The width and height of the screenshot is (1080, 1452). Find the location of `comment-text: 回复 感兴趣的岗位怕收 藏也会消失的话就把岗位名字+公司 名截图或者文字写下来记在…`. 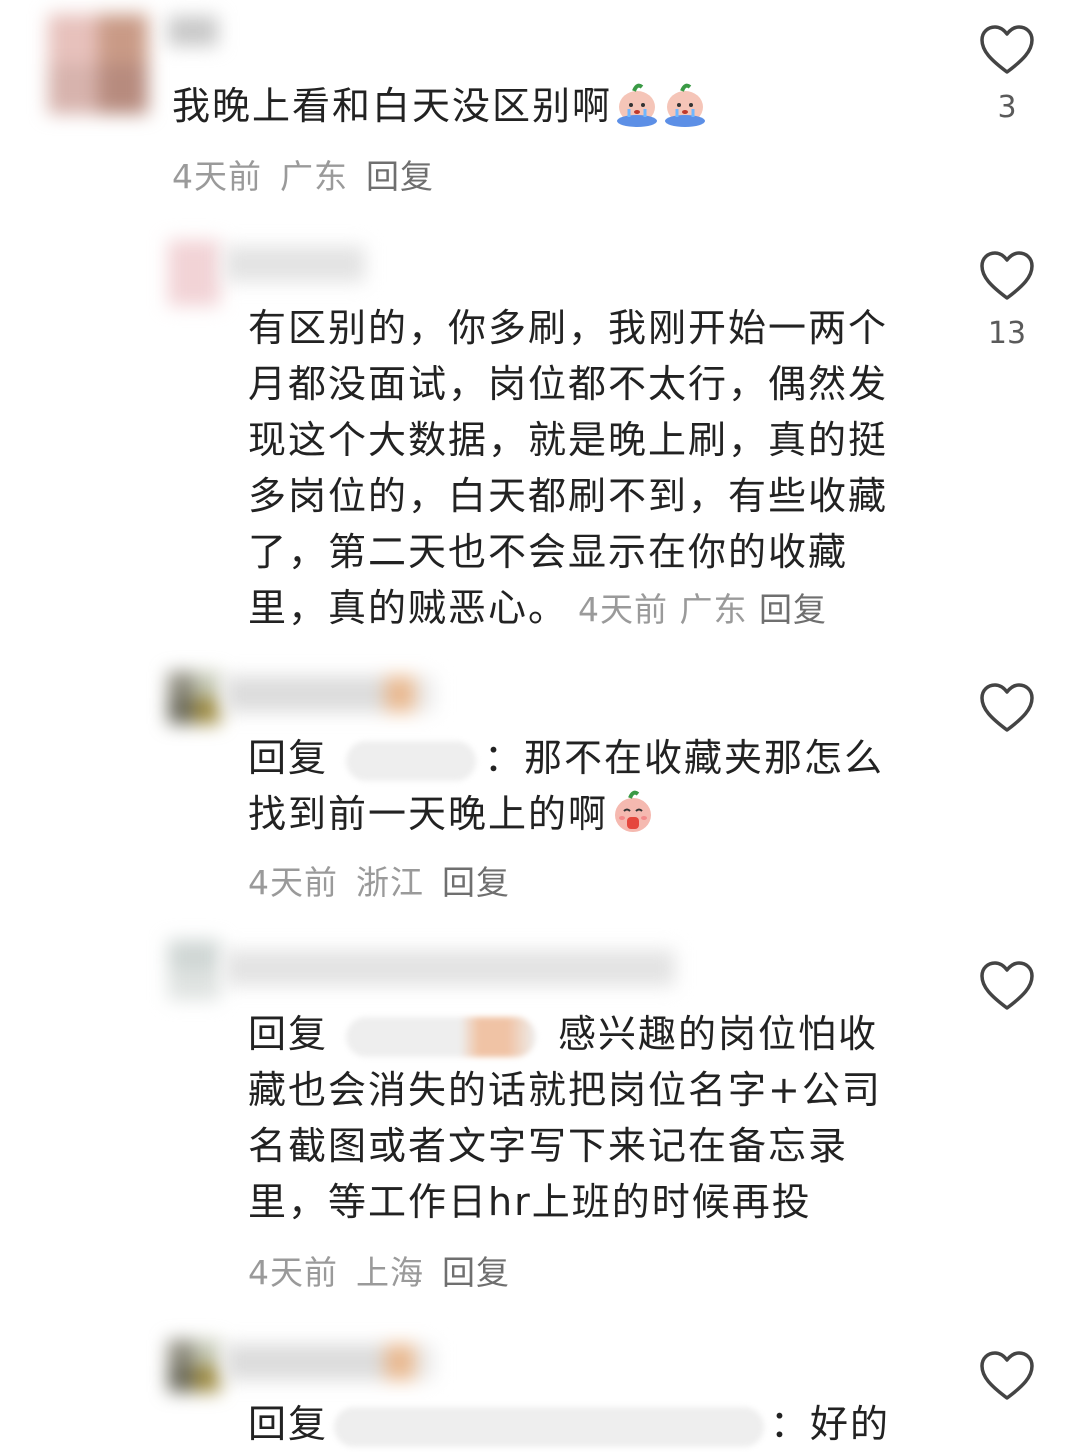

comment-text: 回复 感兴趣的岗位怕收 藏也会消失的话就把岗位名字+公司 名截图或者文字写下来记在… is located at coordinates (565, 1118).